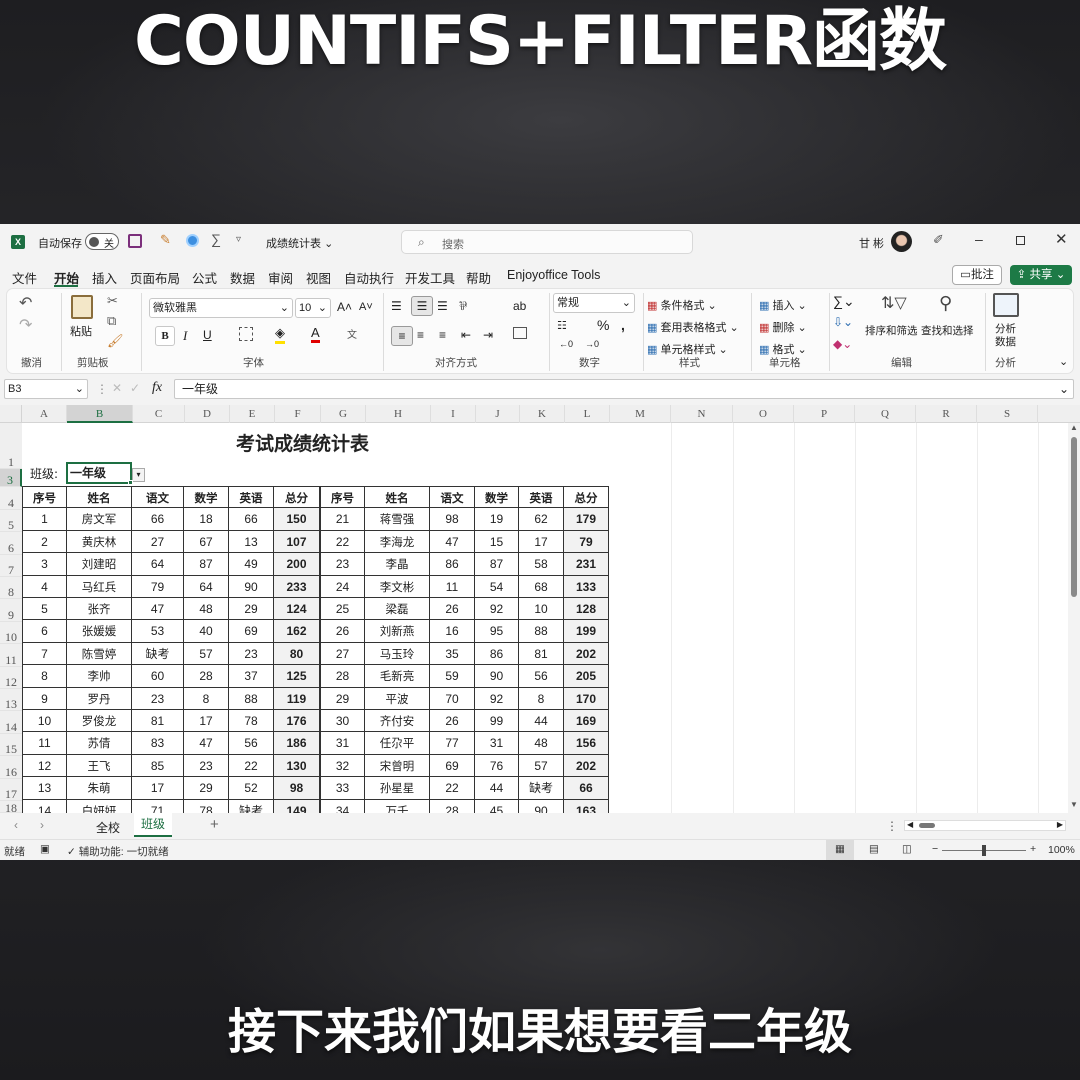 Image resolution: width=1080 pixels, height=1080 pixels. What do you see at coordinates (44, 631) in the screenshot?
I see `table-cell: 6` at bounding box center [44, 631].